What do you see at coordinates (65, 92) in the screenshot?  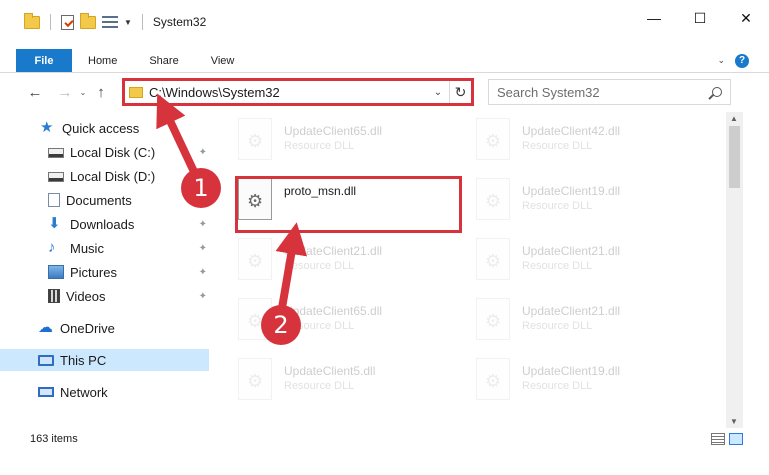 I see `forward-button: →` at bounding box center [65, 92].